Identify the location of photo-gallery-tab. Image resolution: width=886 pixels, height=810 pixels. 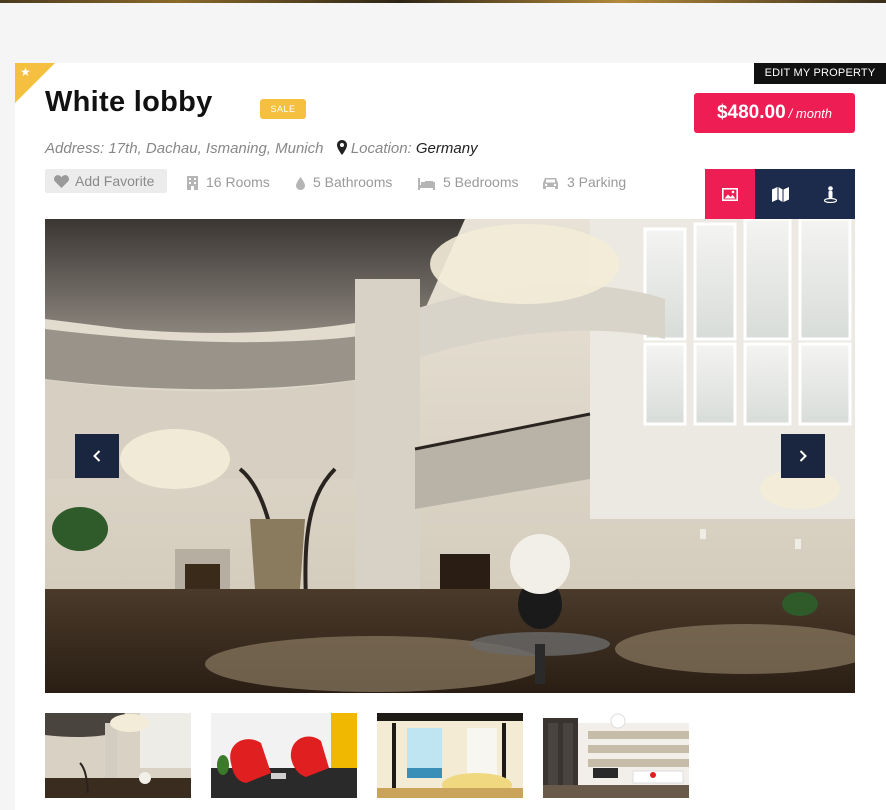
(730, 194).